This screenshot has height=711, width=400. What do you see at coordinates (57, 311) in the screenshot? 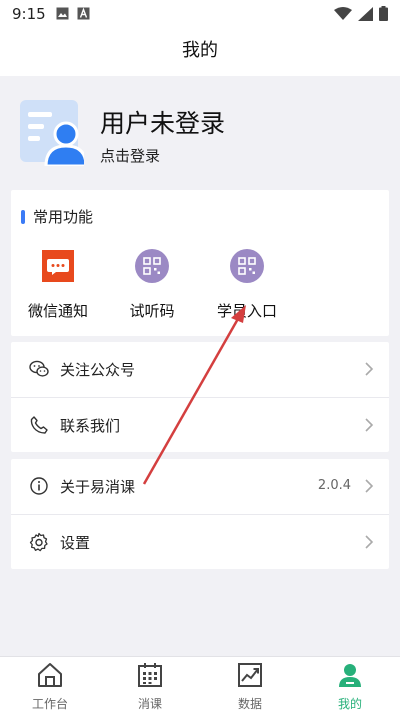
I see `function-label: 微信通知` at bounding box center [57, 311].